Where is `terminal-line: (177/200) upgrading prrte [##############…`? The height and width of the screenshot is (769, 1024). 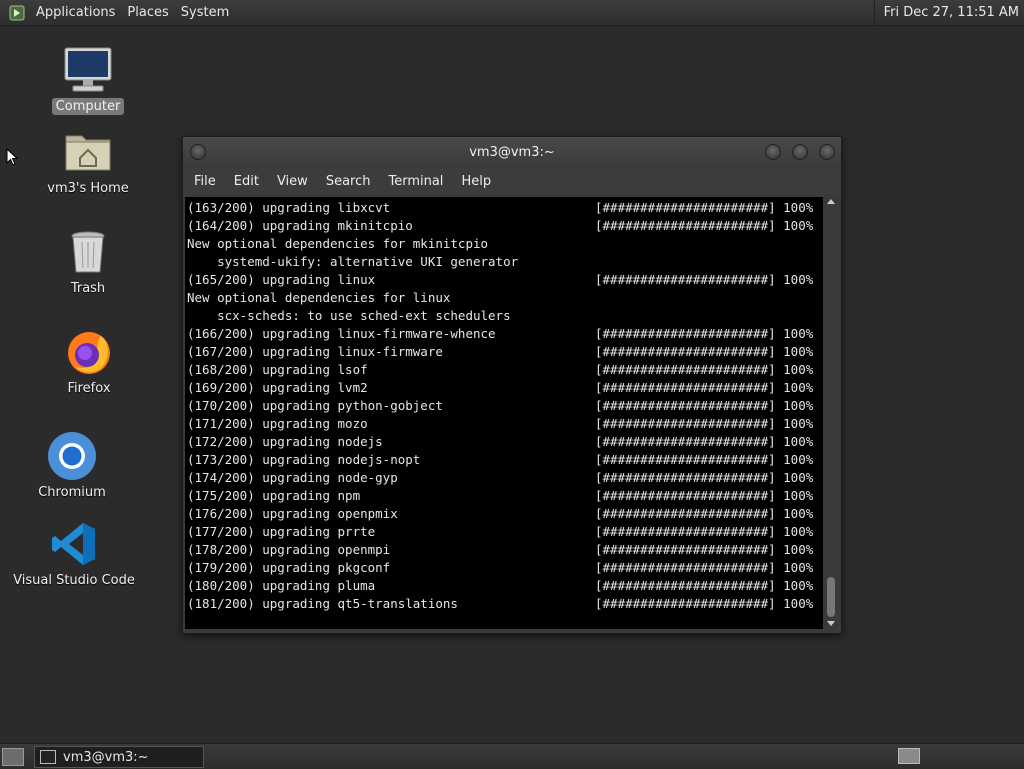
terminal-line: (177/200) upgrading prrte [##############… is located at coordinates (500, 532).